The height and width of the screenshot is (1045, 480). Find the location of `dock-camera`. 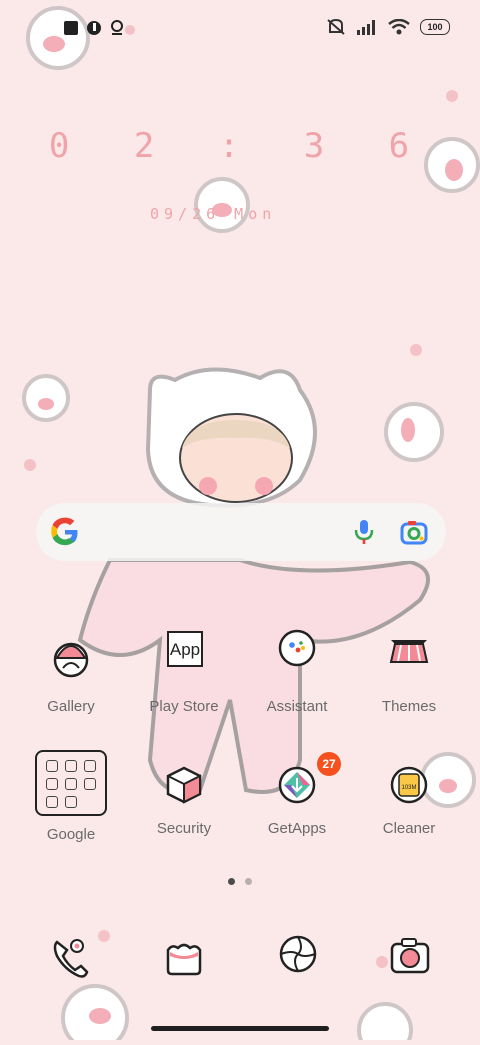

dock-camera is located at coordinates (410, 958).